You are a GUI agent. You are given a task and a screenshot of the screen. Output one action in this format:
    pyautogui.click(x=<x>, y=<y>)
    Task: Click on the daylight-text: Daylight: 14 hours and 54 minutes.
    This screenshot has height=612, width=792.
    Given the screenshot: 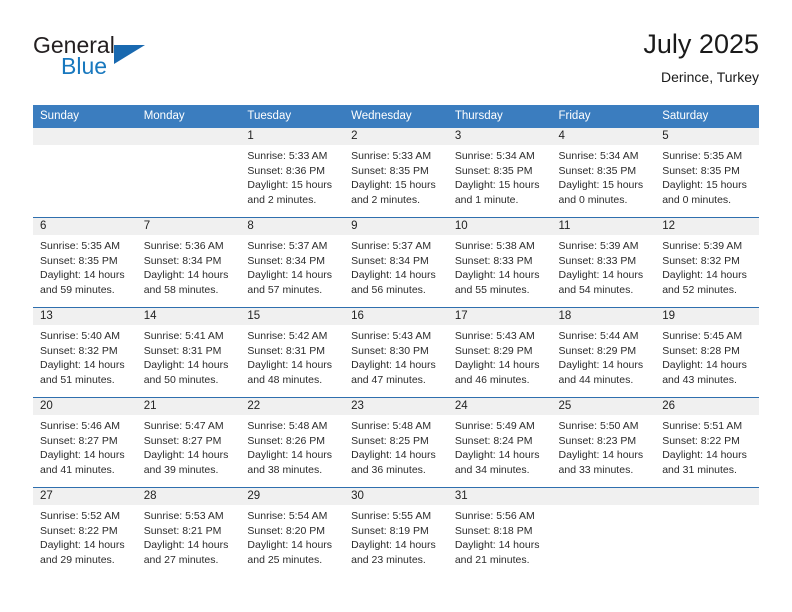 What is the action you would take?
    pyautogui.click(x=601, y=282)
    